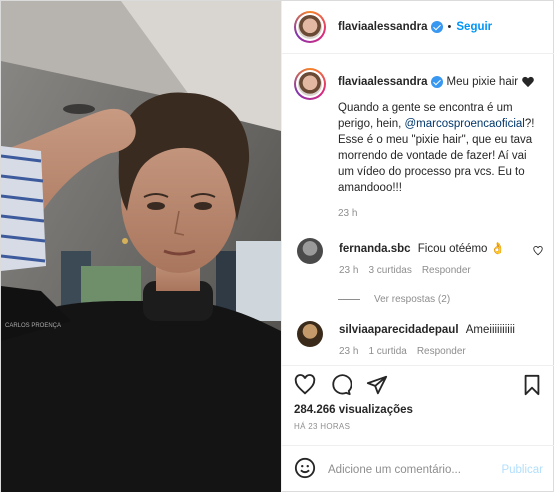 This screenshot has height=492, width=554. I want to click on commenter-username: fernanda.sbc, so click(375, 249).